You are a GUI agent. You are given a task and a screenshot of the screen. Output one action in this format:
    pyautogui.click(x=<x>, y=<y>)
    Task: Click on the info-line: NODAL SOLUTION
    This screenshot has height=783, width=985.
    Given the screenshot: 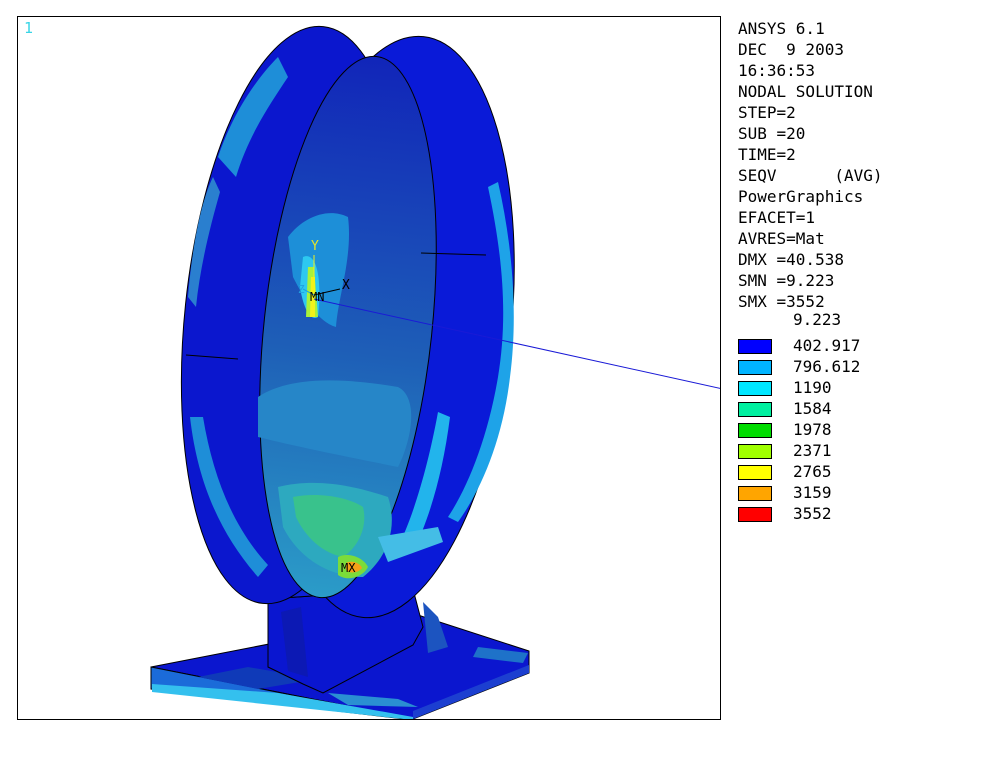 What is the action you would take?
    pyautogui.click(x=805, y=91)
    